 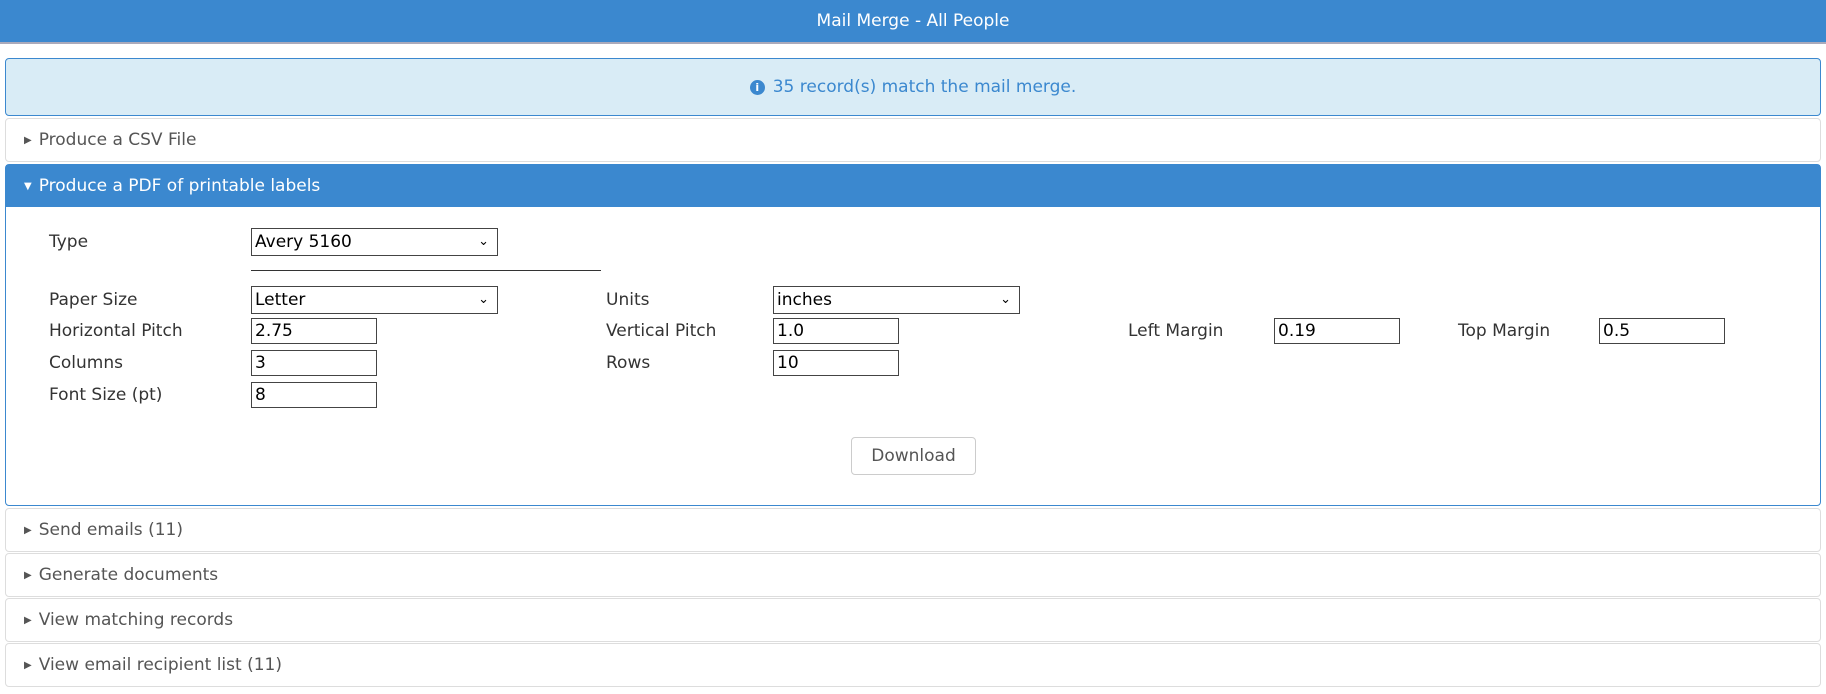 I want to click on panel-title: Send emails (11), so click(x=110, y=530).